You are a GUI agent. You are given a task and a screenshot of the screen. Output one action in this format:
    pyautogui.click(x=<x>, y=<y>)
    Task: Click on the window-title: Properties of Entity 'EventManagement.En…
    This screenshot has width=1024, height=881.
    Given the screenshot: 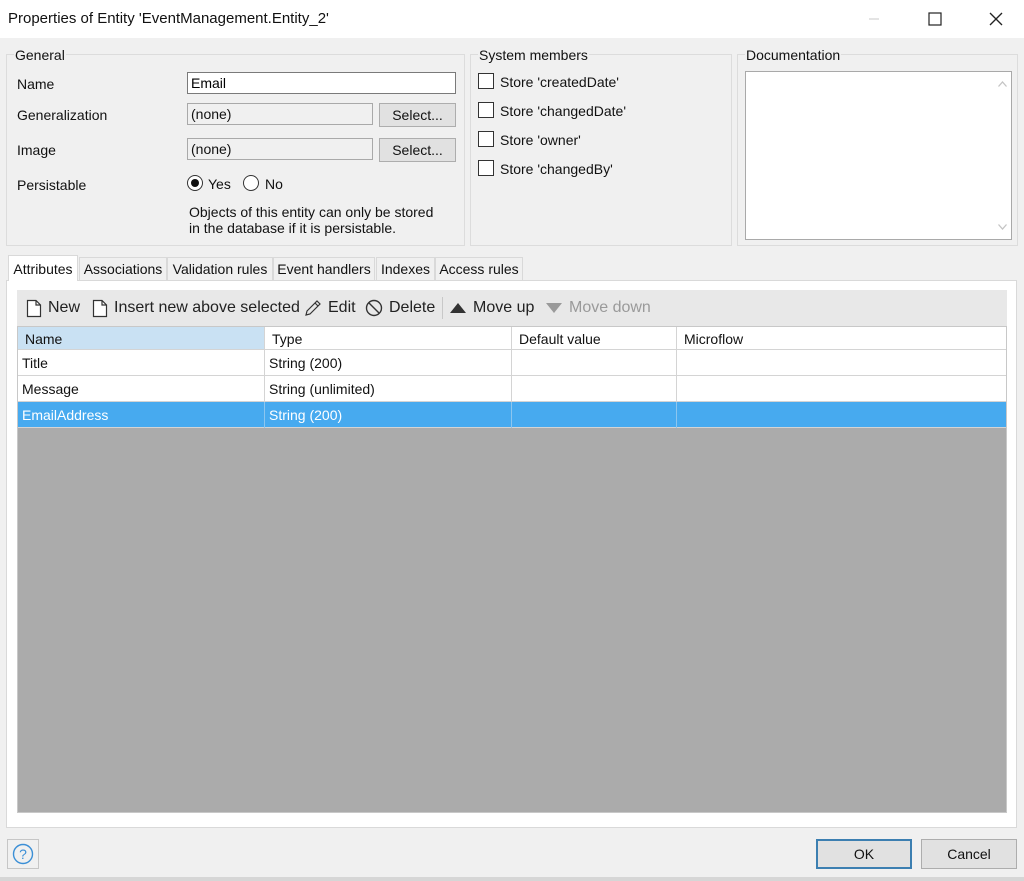 What is the action you would take?
    pyautogui.click(x=168, y=18)
    